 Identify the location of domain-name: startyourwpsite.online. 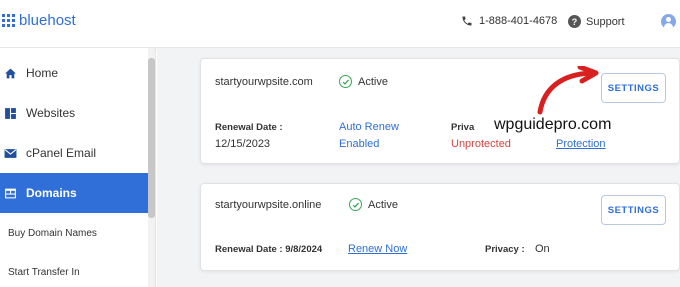
(268, 205).